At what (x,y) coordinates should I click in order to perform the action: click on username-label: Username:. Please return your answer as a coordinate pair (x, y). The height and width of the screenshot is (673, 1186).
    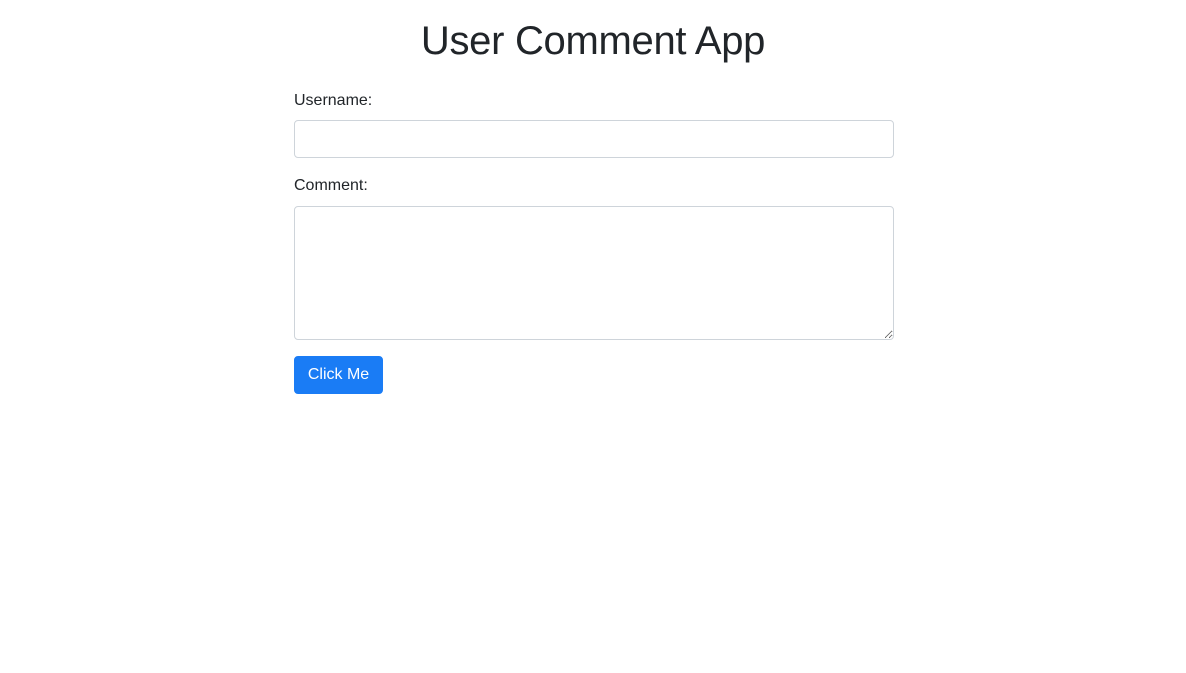
    Looking at the image, I should click on (333, 100).